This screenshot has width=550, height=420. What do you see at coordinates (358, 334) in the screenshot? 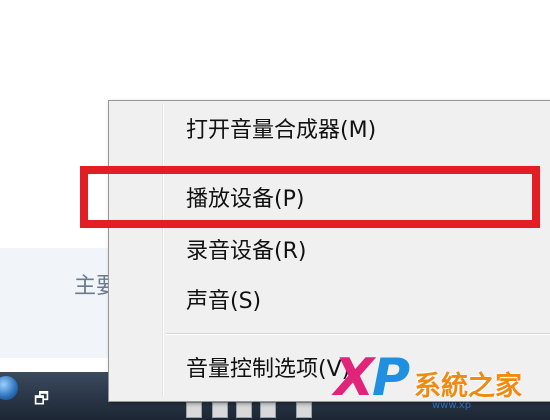
I see `menu-separator` at bounding box center [358, 334].